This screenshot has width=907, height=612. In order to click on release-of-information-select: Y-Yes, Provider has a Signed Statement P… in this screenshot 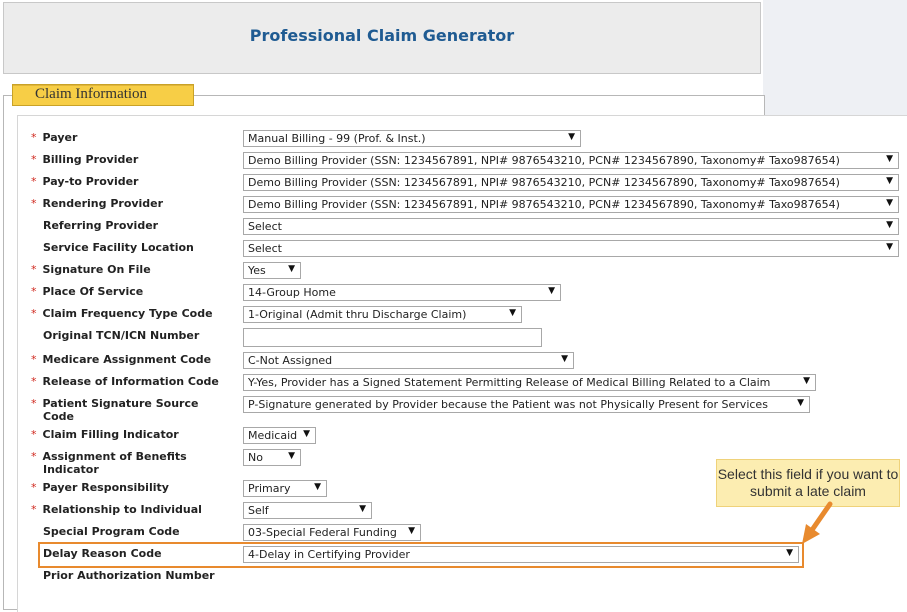, I will do `click(529, 382)`.